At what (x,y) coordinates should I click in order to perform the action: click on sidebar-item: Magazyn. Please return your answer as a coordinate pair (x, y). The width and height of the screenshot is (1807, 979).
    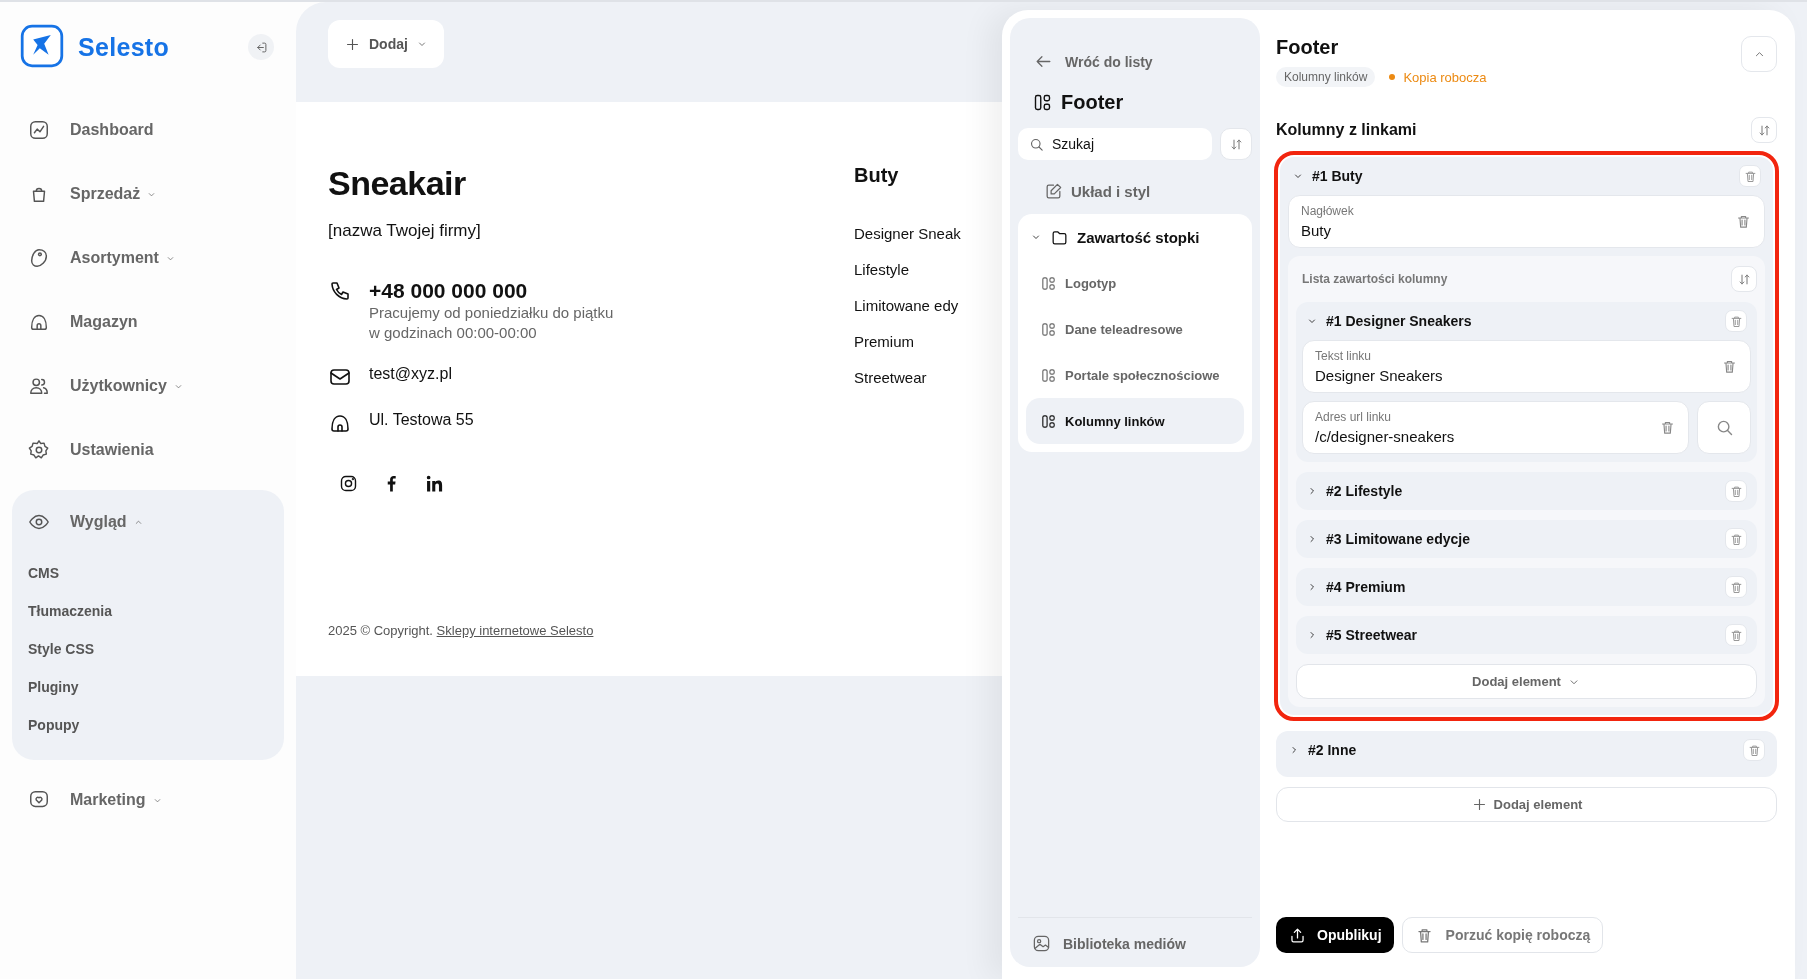
    Looking at the image, I should click on (148, 322).